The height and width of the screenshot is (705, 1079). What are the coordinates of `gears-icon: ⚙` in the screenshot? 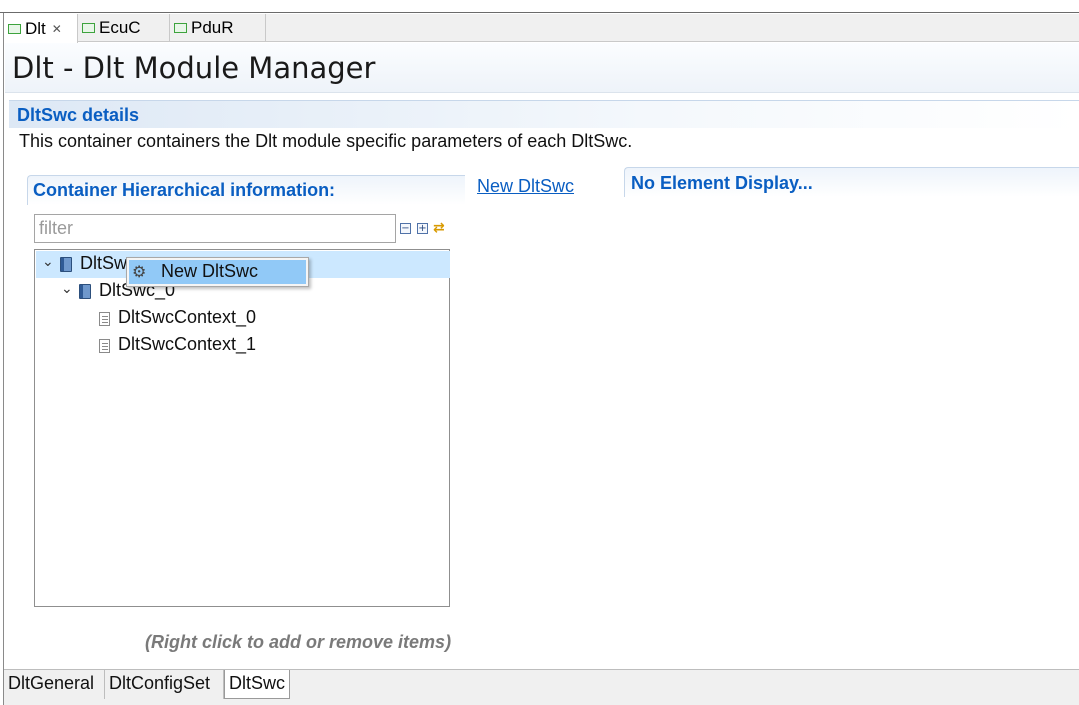 It's located at (139, 271).